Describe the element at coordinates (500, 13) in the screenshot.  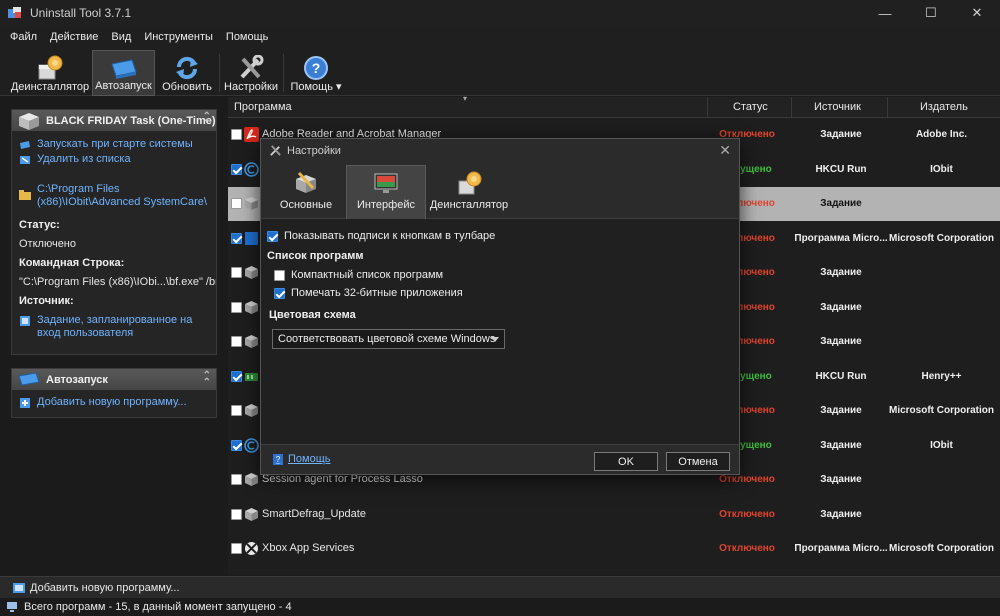
I see `title-bar: Uninstall Tool 3.7.1 — ☐ ✕` at that location.